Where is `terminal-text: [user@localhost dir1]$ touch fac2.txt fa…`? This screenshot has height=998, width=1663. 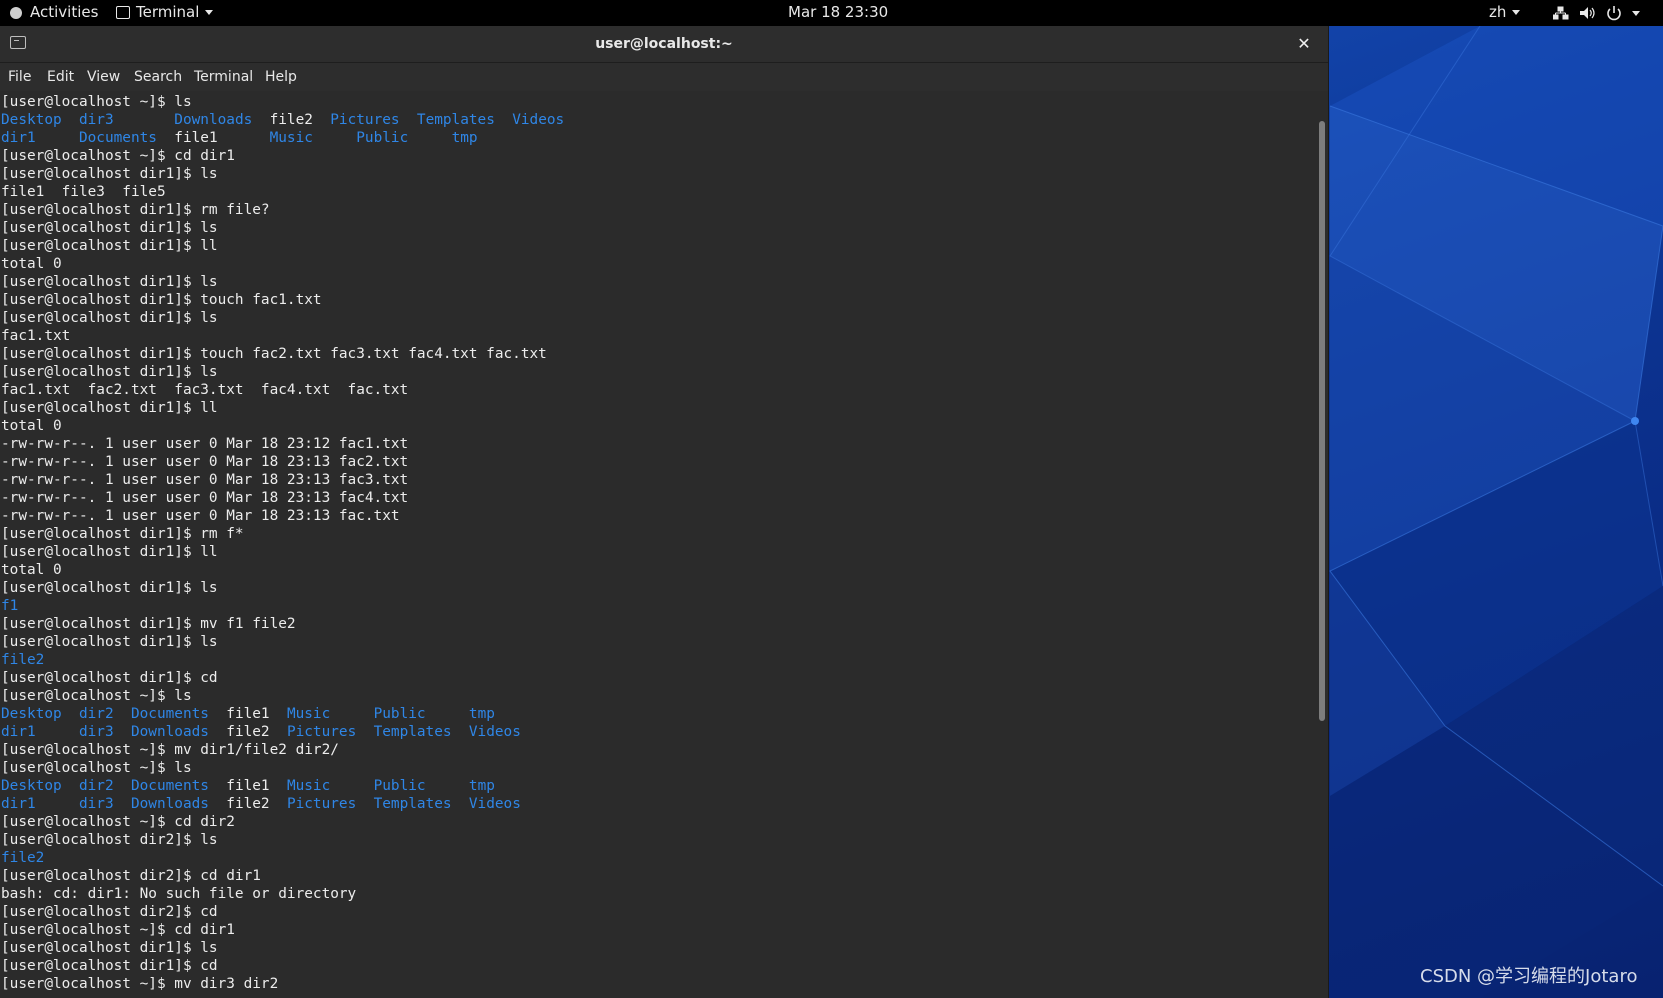 terminal-text: [user@localhost dir1]$ touch fac2.txt fa… is located at coordinates (274, 354).